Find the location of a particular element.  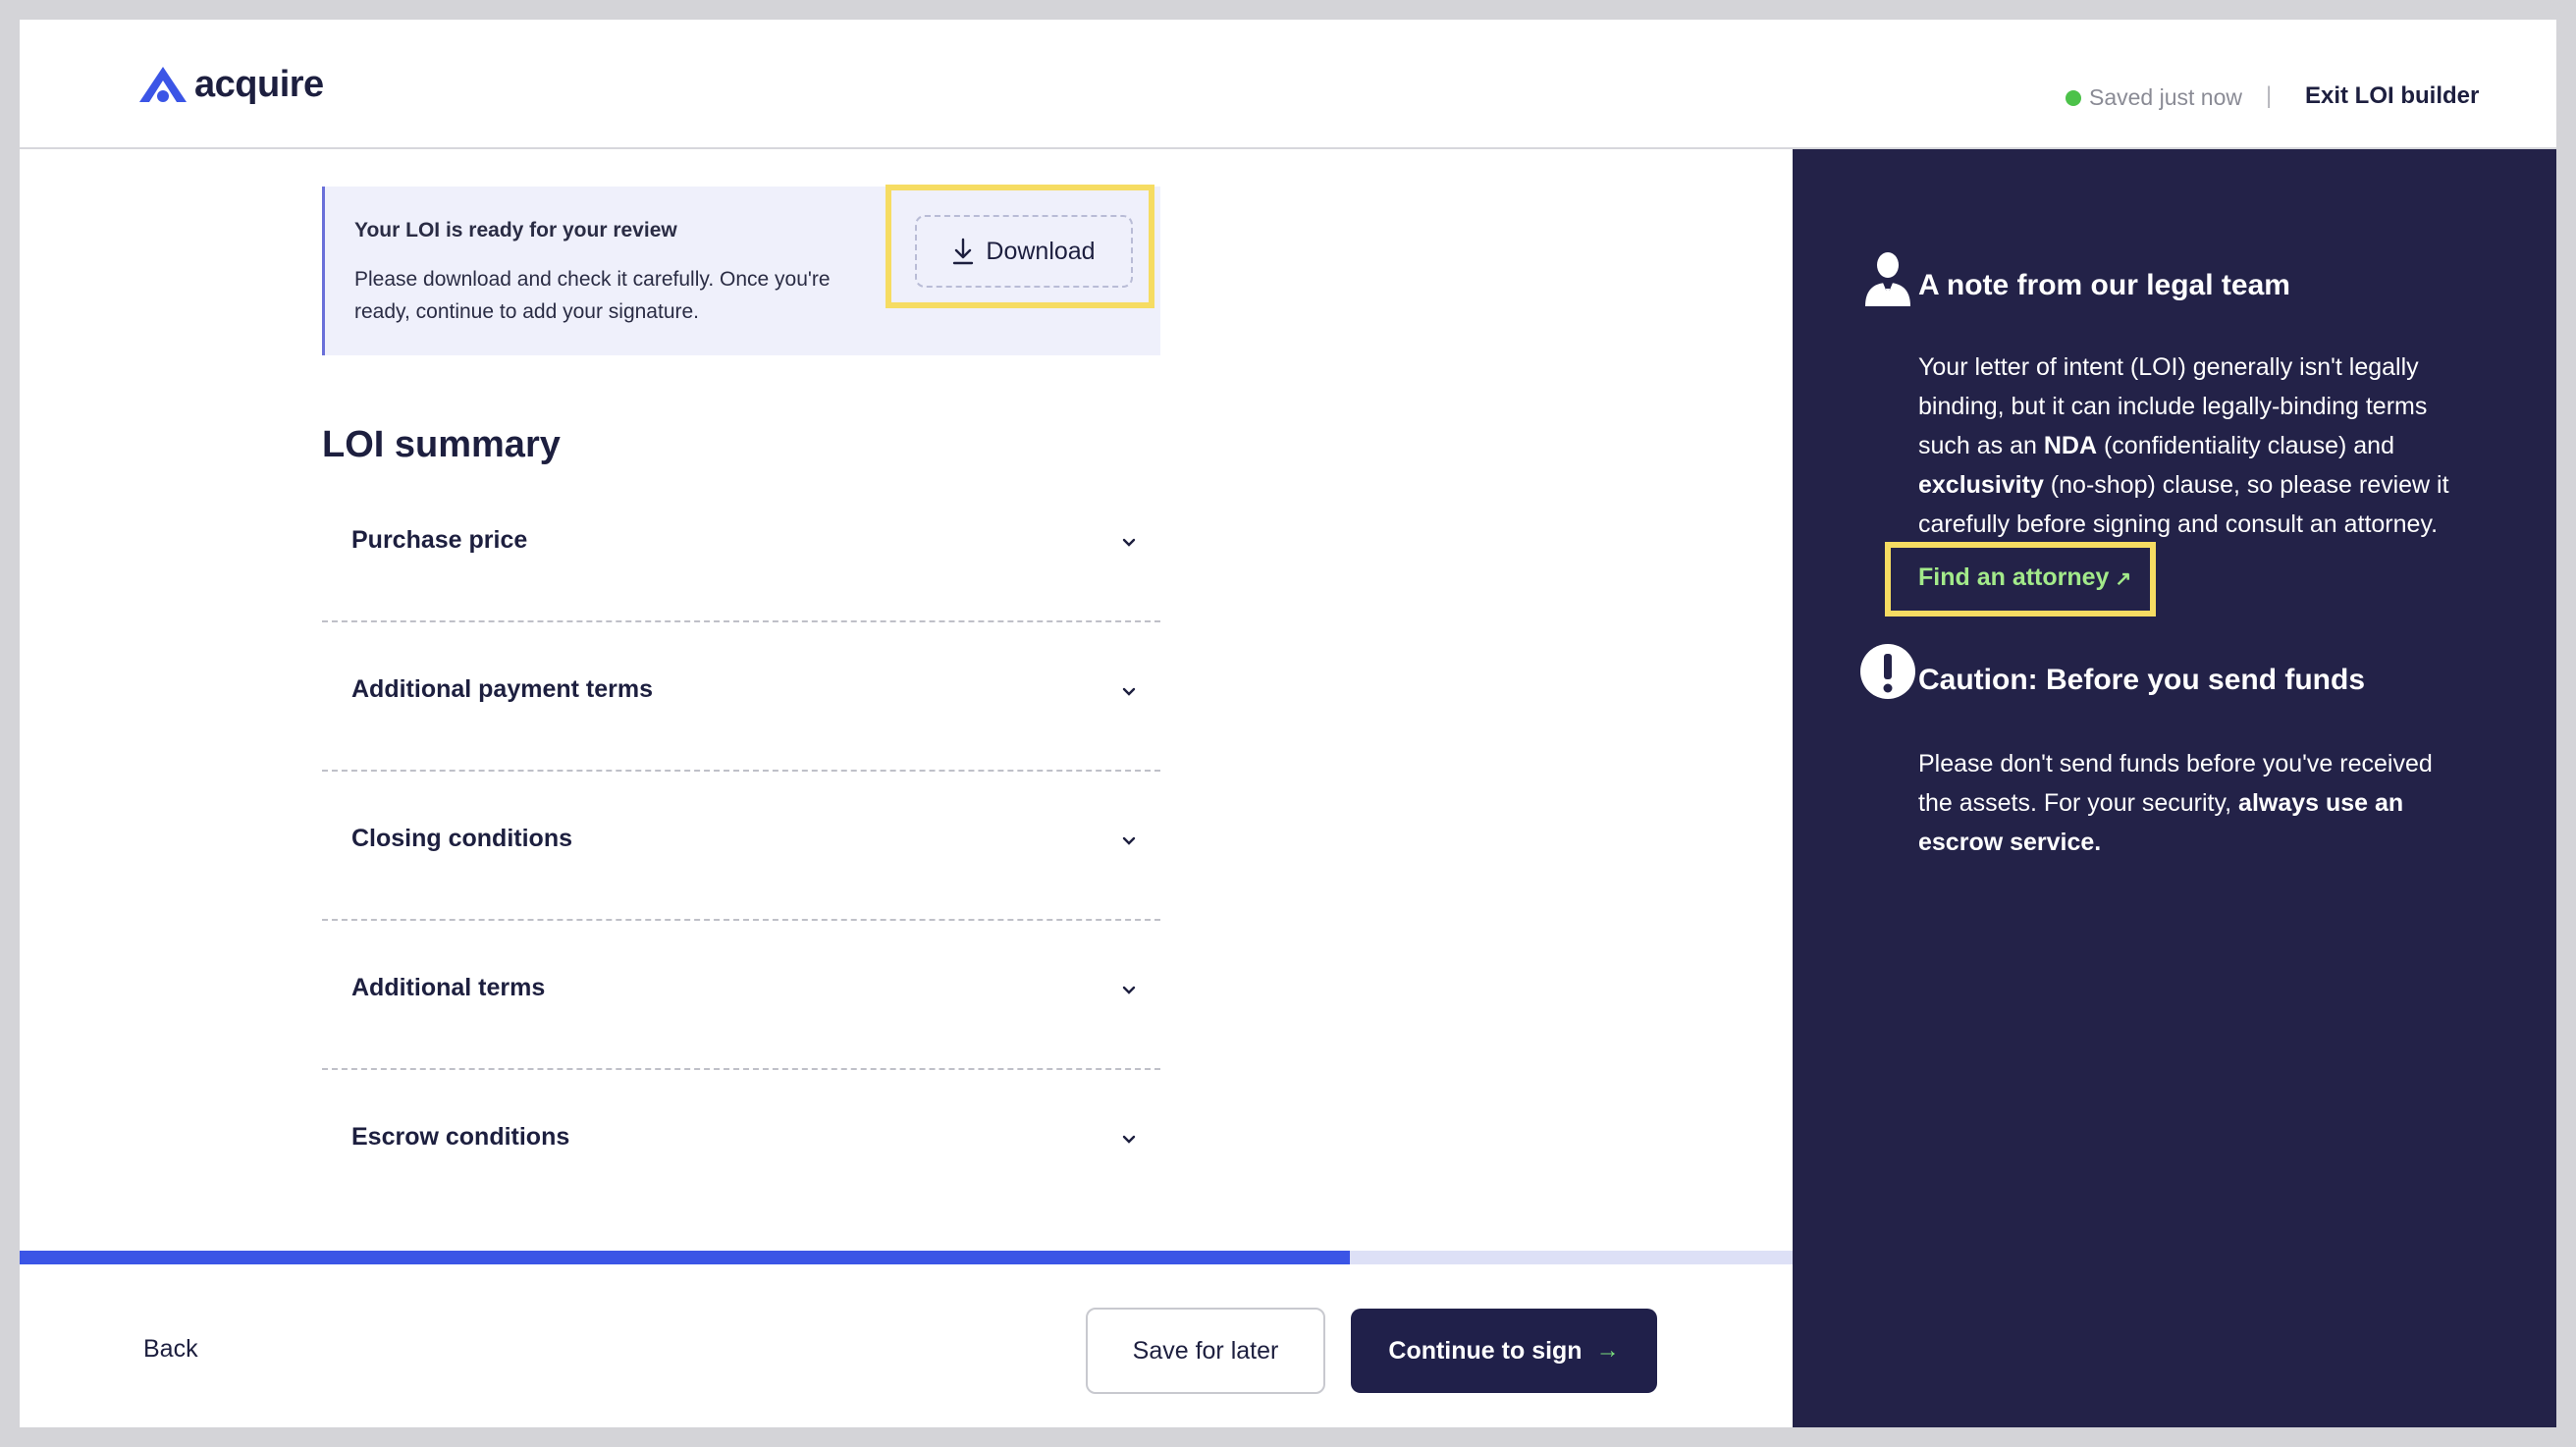

logo-text: acquire is located at coordinates (259, 84).